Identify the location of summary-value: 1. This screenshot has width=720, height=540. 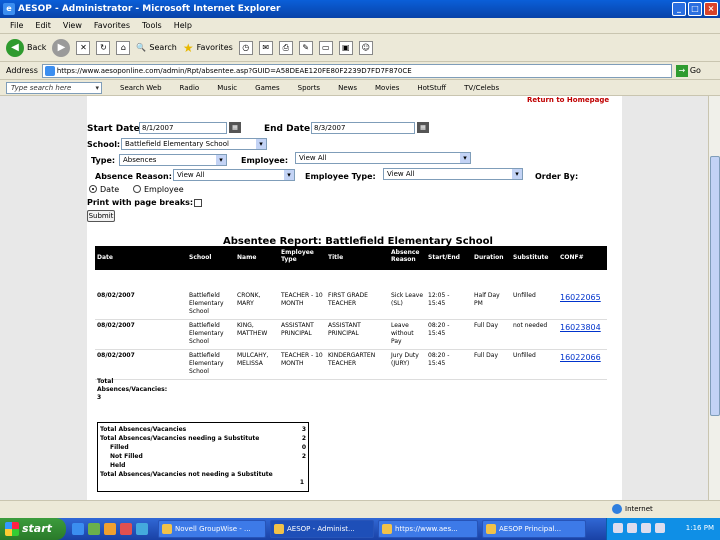
(301, 482).